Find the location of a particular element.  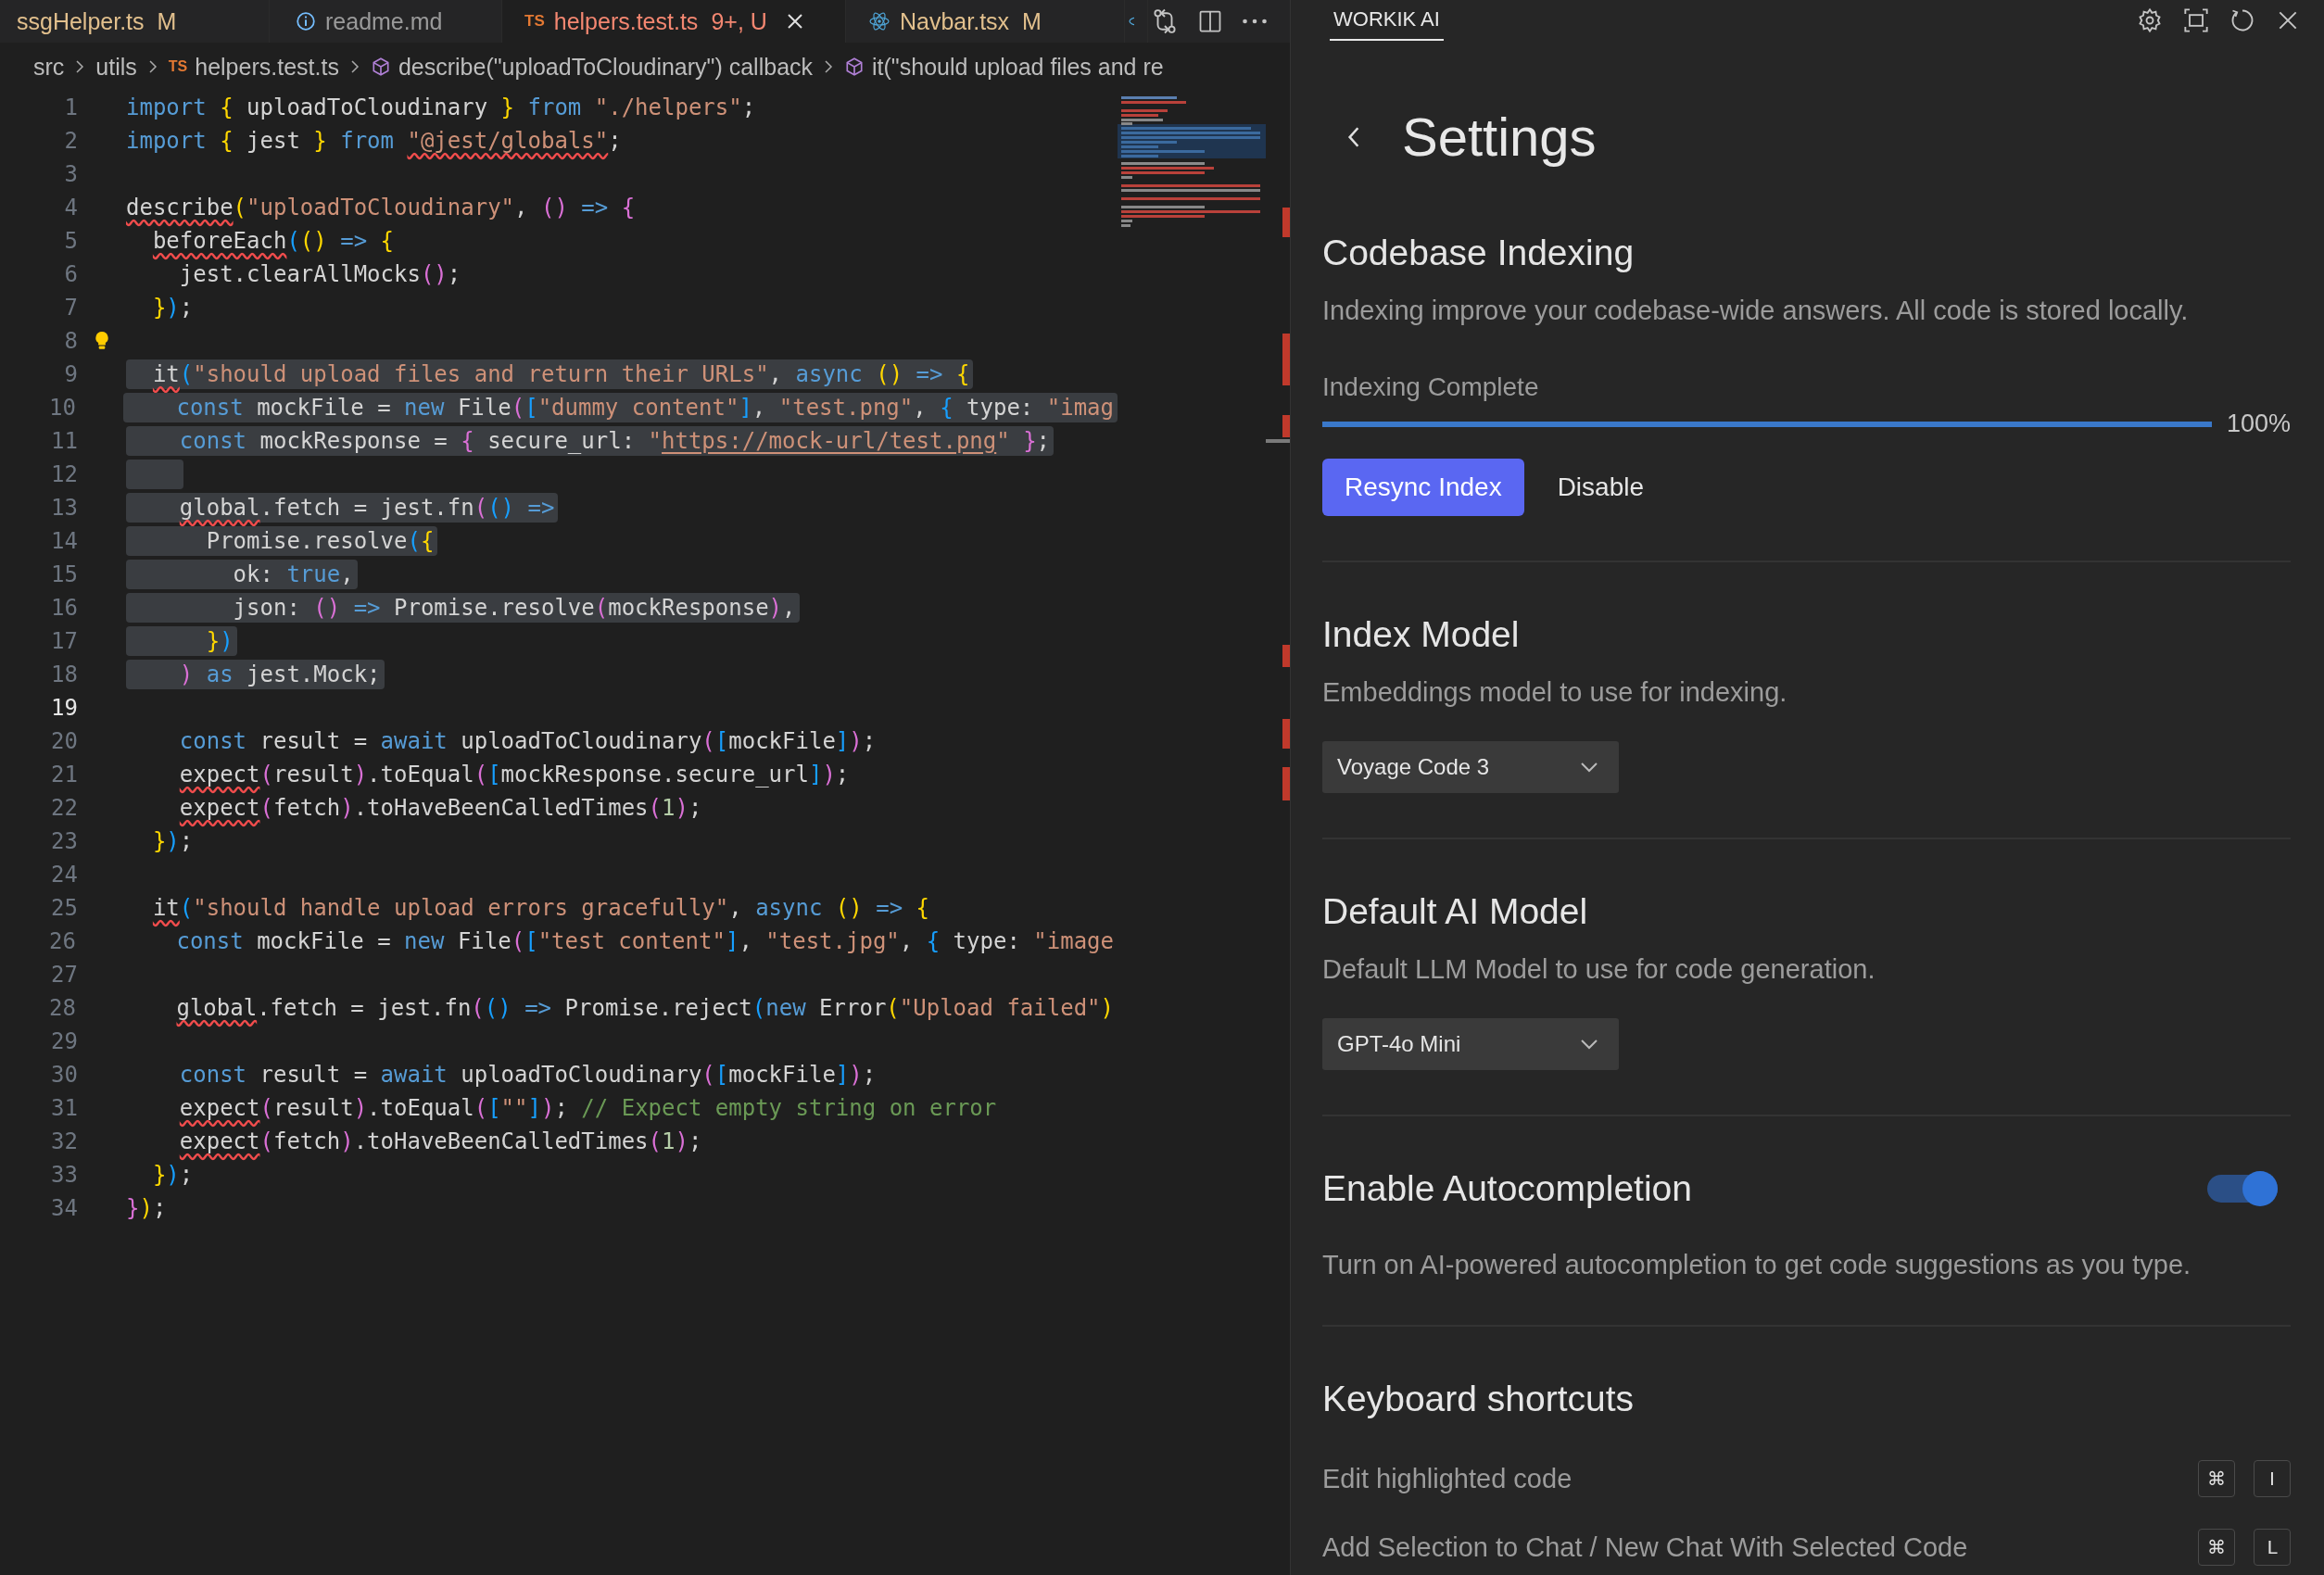

line-number: 29 is located at coordinates (64, 1041).